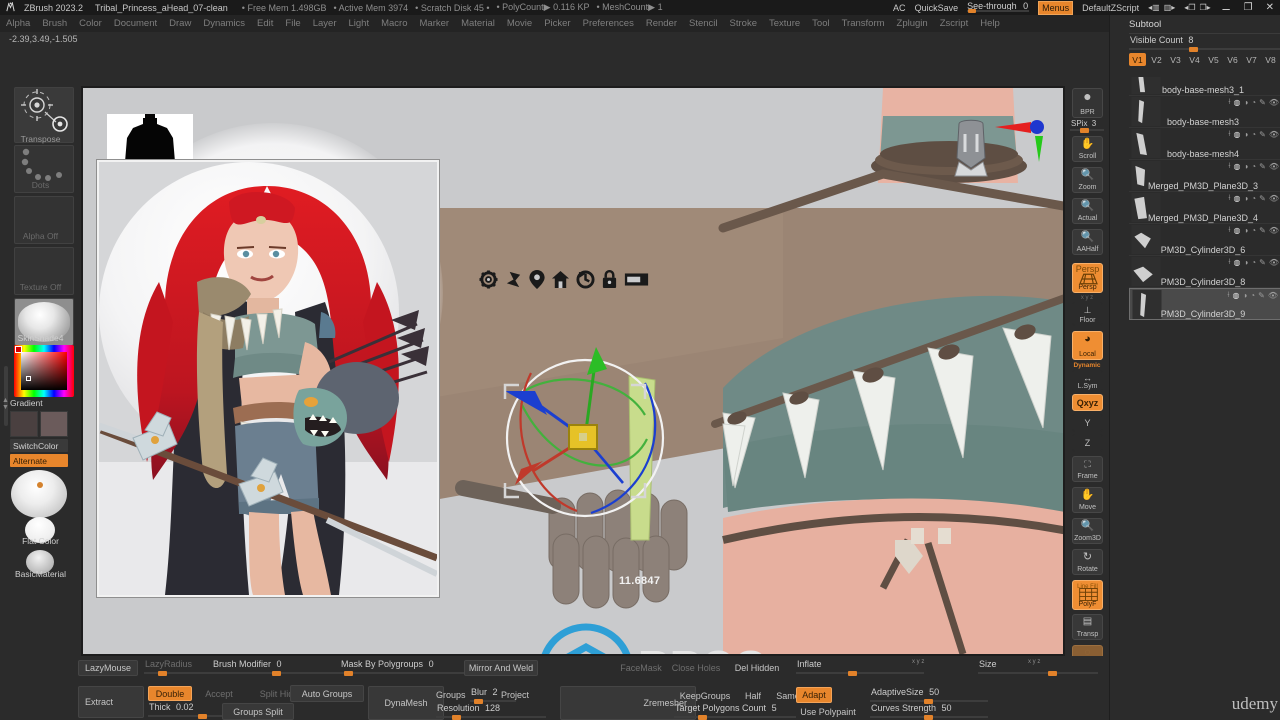 The width and height of the screenshot is (1280, 720). Describe the element at coordinates (641, 668) in the screenshot. I see `face-mask-button: FaceMask` at that location.